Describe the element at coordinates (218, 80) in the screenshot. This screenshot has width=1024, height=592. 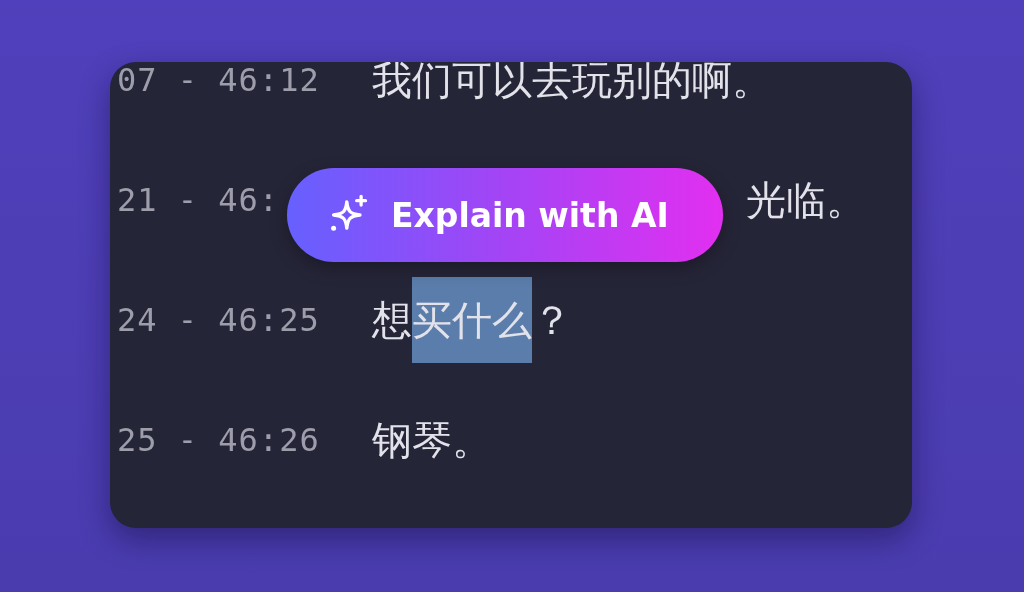
I see `timestamp: 07 - 46:12` at that location.